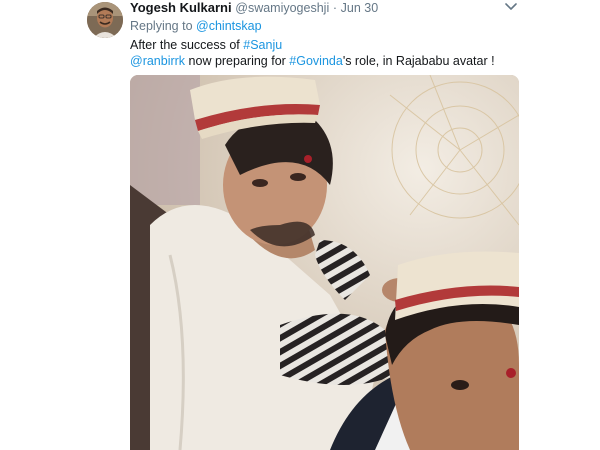 This screenshot has width=600, height=450. I want to click on hashtag-govinda-link: #Govinda, so click(316, 61).